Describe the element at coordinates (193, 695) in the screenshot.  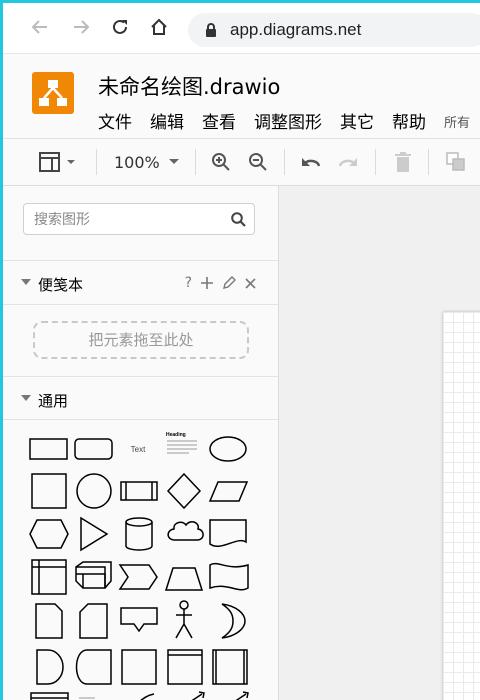
I see `bidirectional-arrow-shape` at that location.